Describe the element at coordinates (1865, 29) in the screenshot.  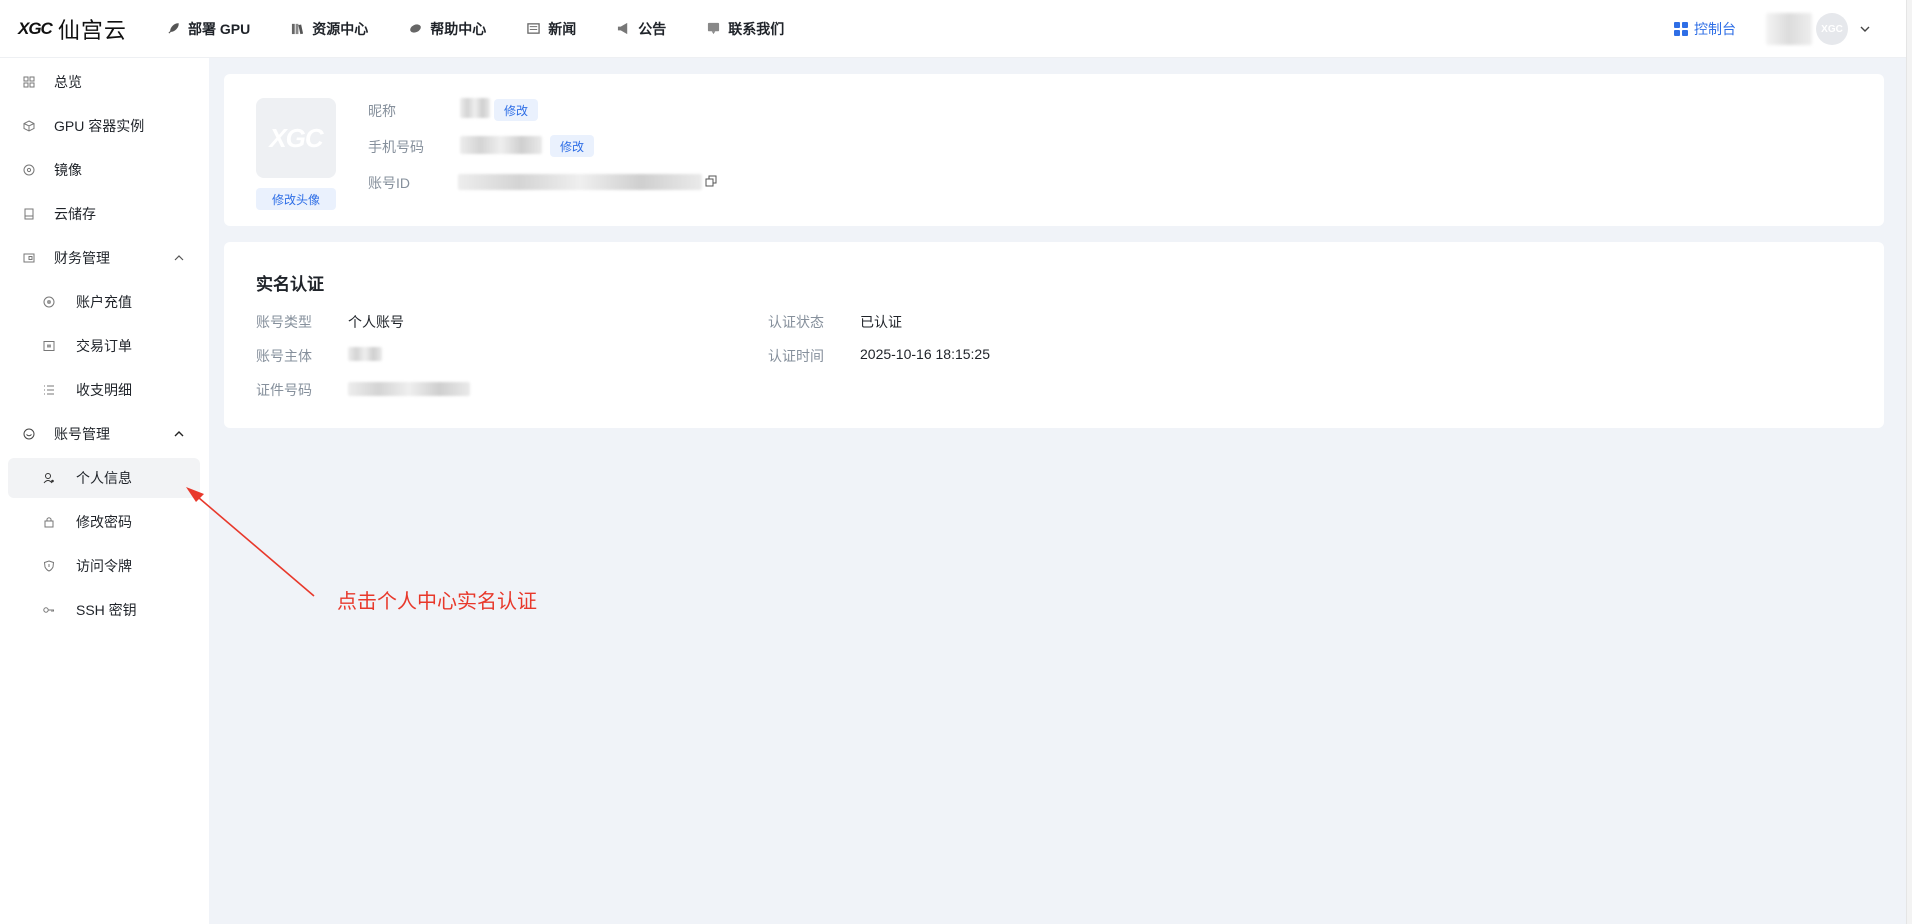
I see `chevron-down-icon` at that location.